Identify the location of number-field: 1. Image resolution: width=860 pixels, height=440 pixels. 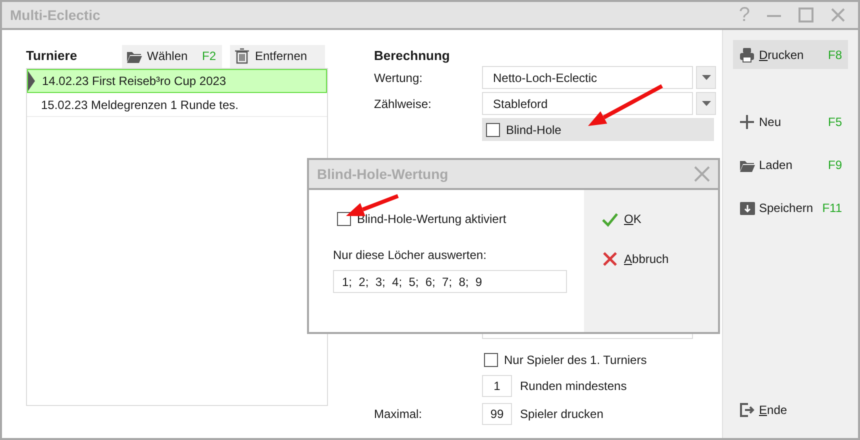
(497, 386).